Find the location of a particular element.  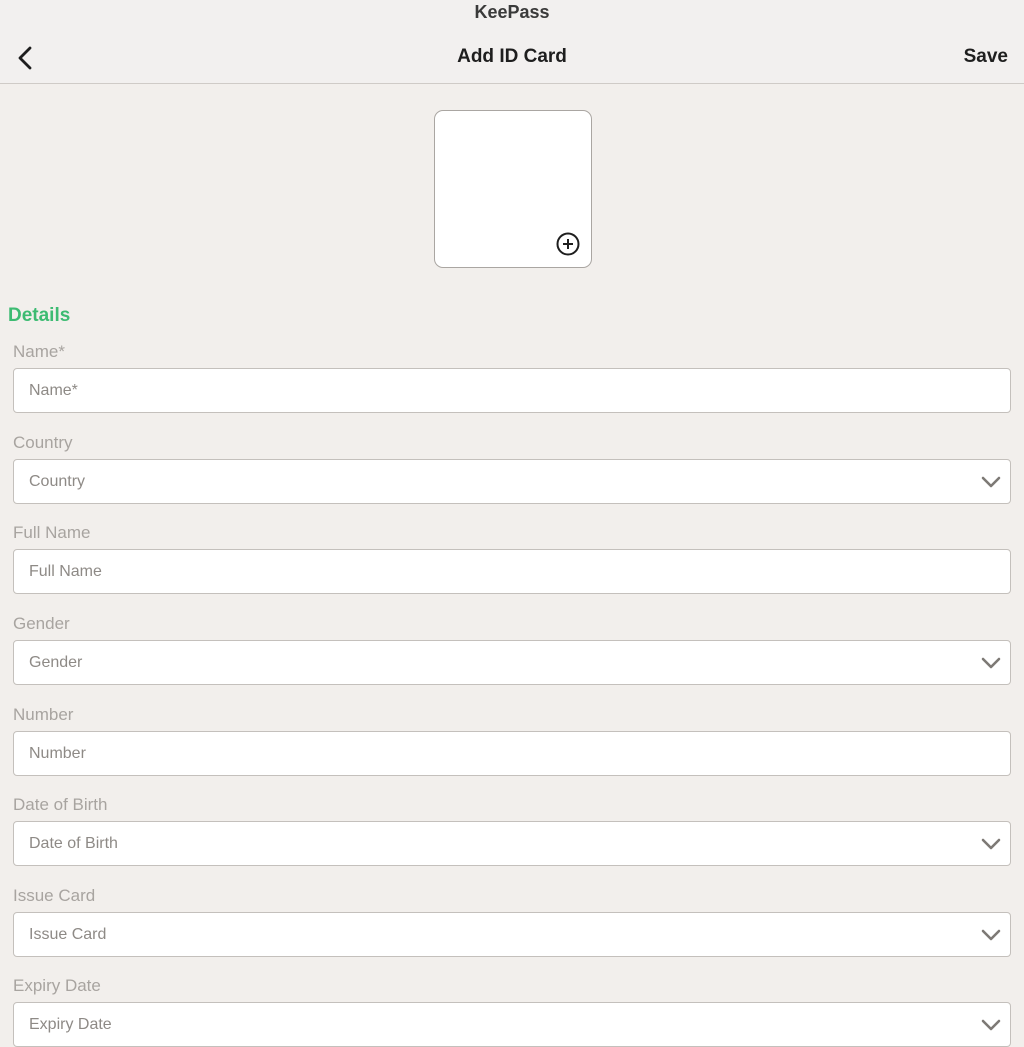

gender-select: Gender is located at coordinates (512, 662).